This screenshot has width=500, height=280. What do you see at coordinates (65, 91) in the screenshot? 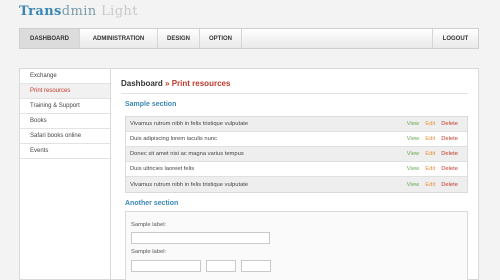
I see `sidebar-item-print-resources: Print resources` at bounding box center [65, 91].